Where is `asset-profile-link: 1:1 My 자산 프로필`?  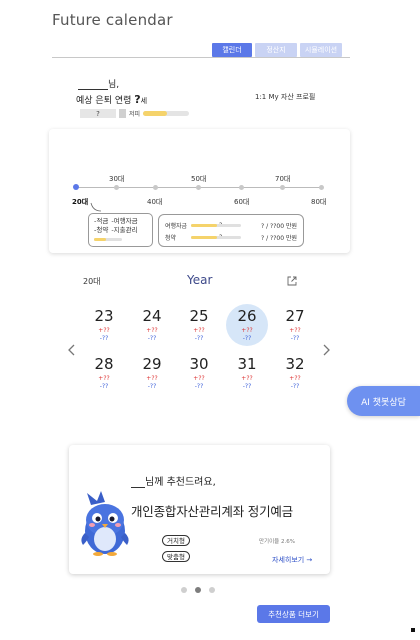
asset-profile-link: 1:1 My 자산 프로필 is located at coordinates (285, 97).